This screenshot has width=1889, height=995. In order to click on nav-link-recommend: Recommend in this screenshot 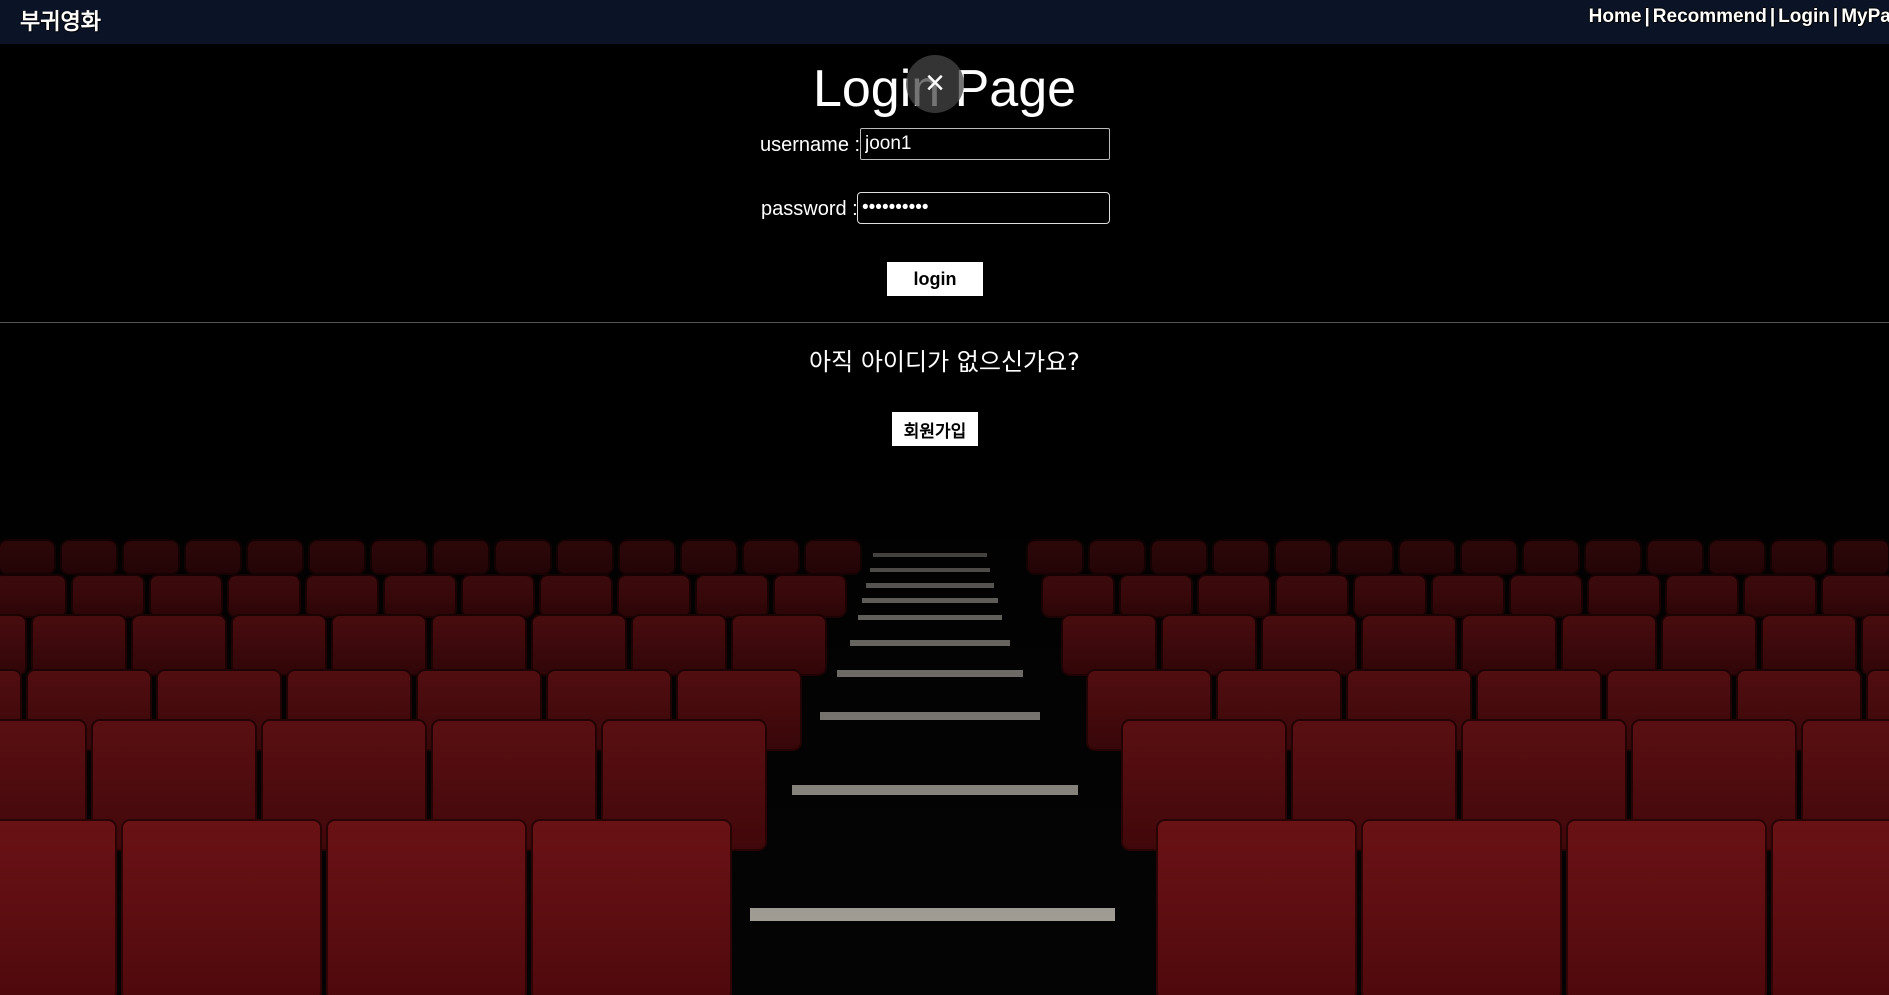, I will do `click(1710, 16)`.